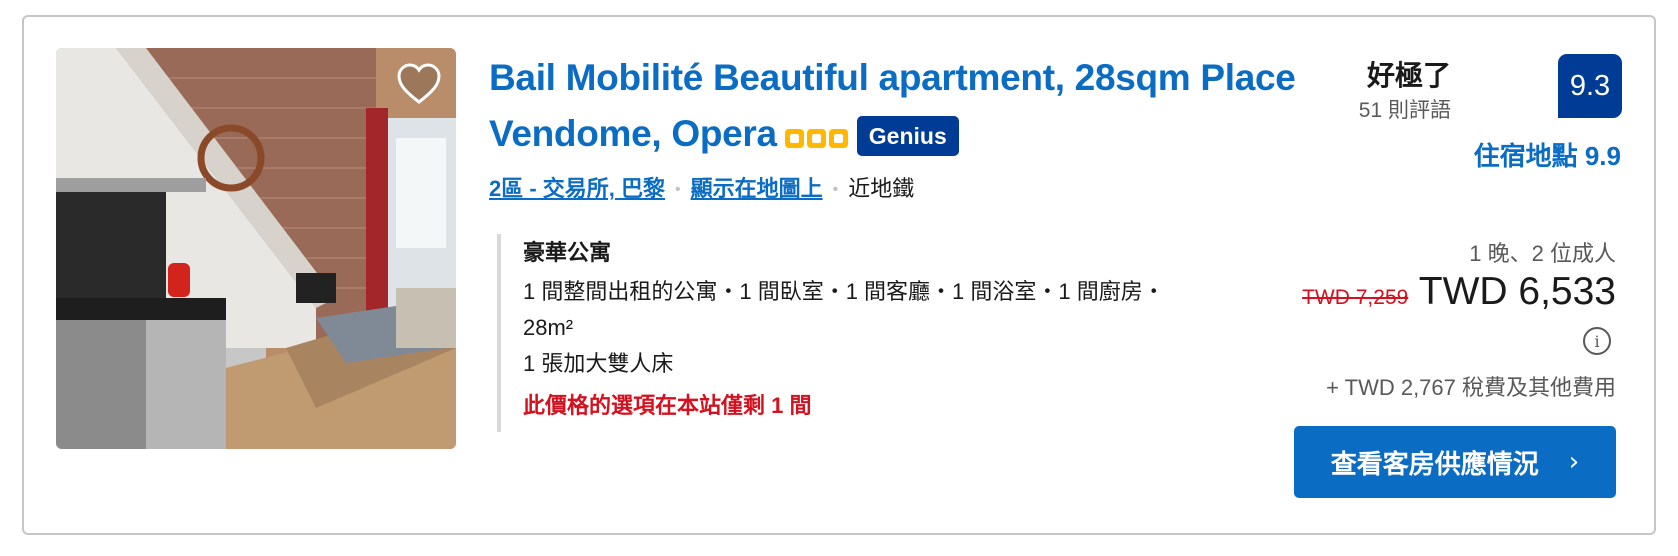  Describe the element at coordinates (1597, 341) in the screenshot. I see `info-icon: i` at that location.